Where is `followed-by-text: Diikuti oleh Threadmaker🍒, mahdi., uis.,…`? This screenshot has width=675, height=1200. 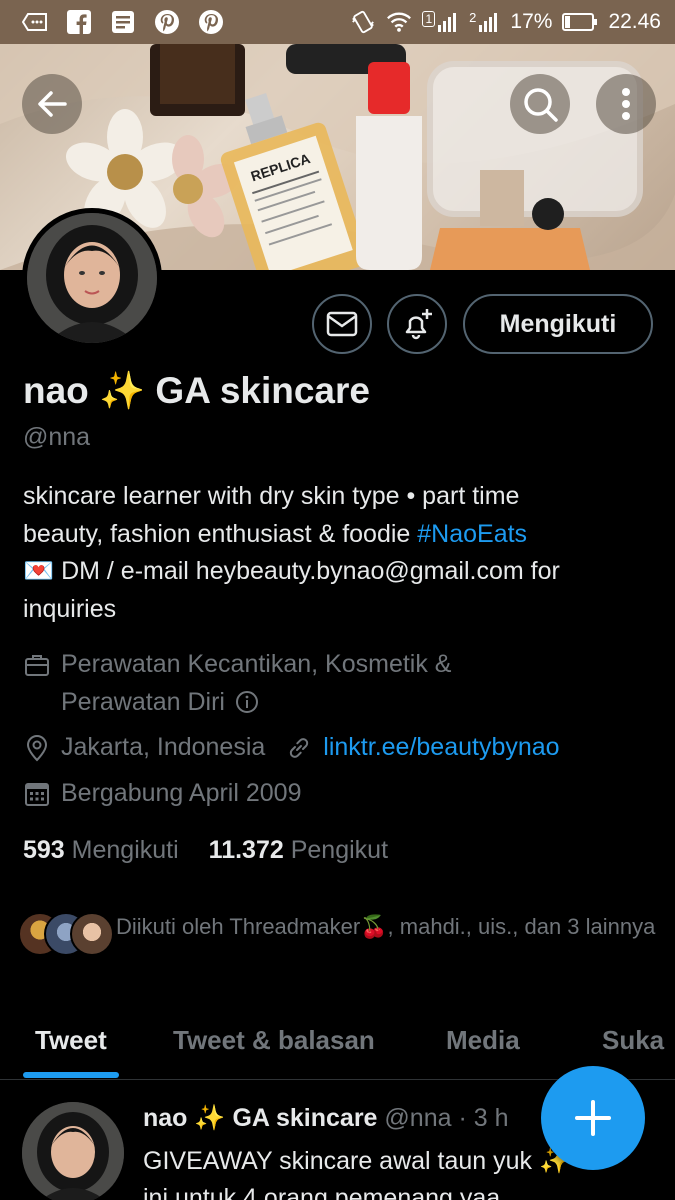
followed-by-text: Diikuti oleh Threadmaker🍒, mahdi., uis.,… is located at coordinates (386, 926).